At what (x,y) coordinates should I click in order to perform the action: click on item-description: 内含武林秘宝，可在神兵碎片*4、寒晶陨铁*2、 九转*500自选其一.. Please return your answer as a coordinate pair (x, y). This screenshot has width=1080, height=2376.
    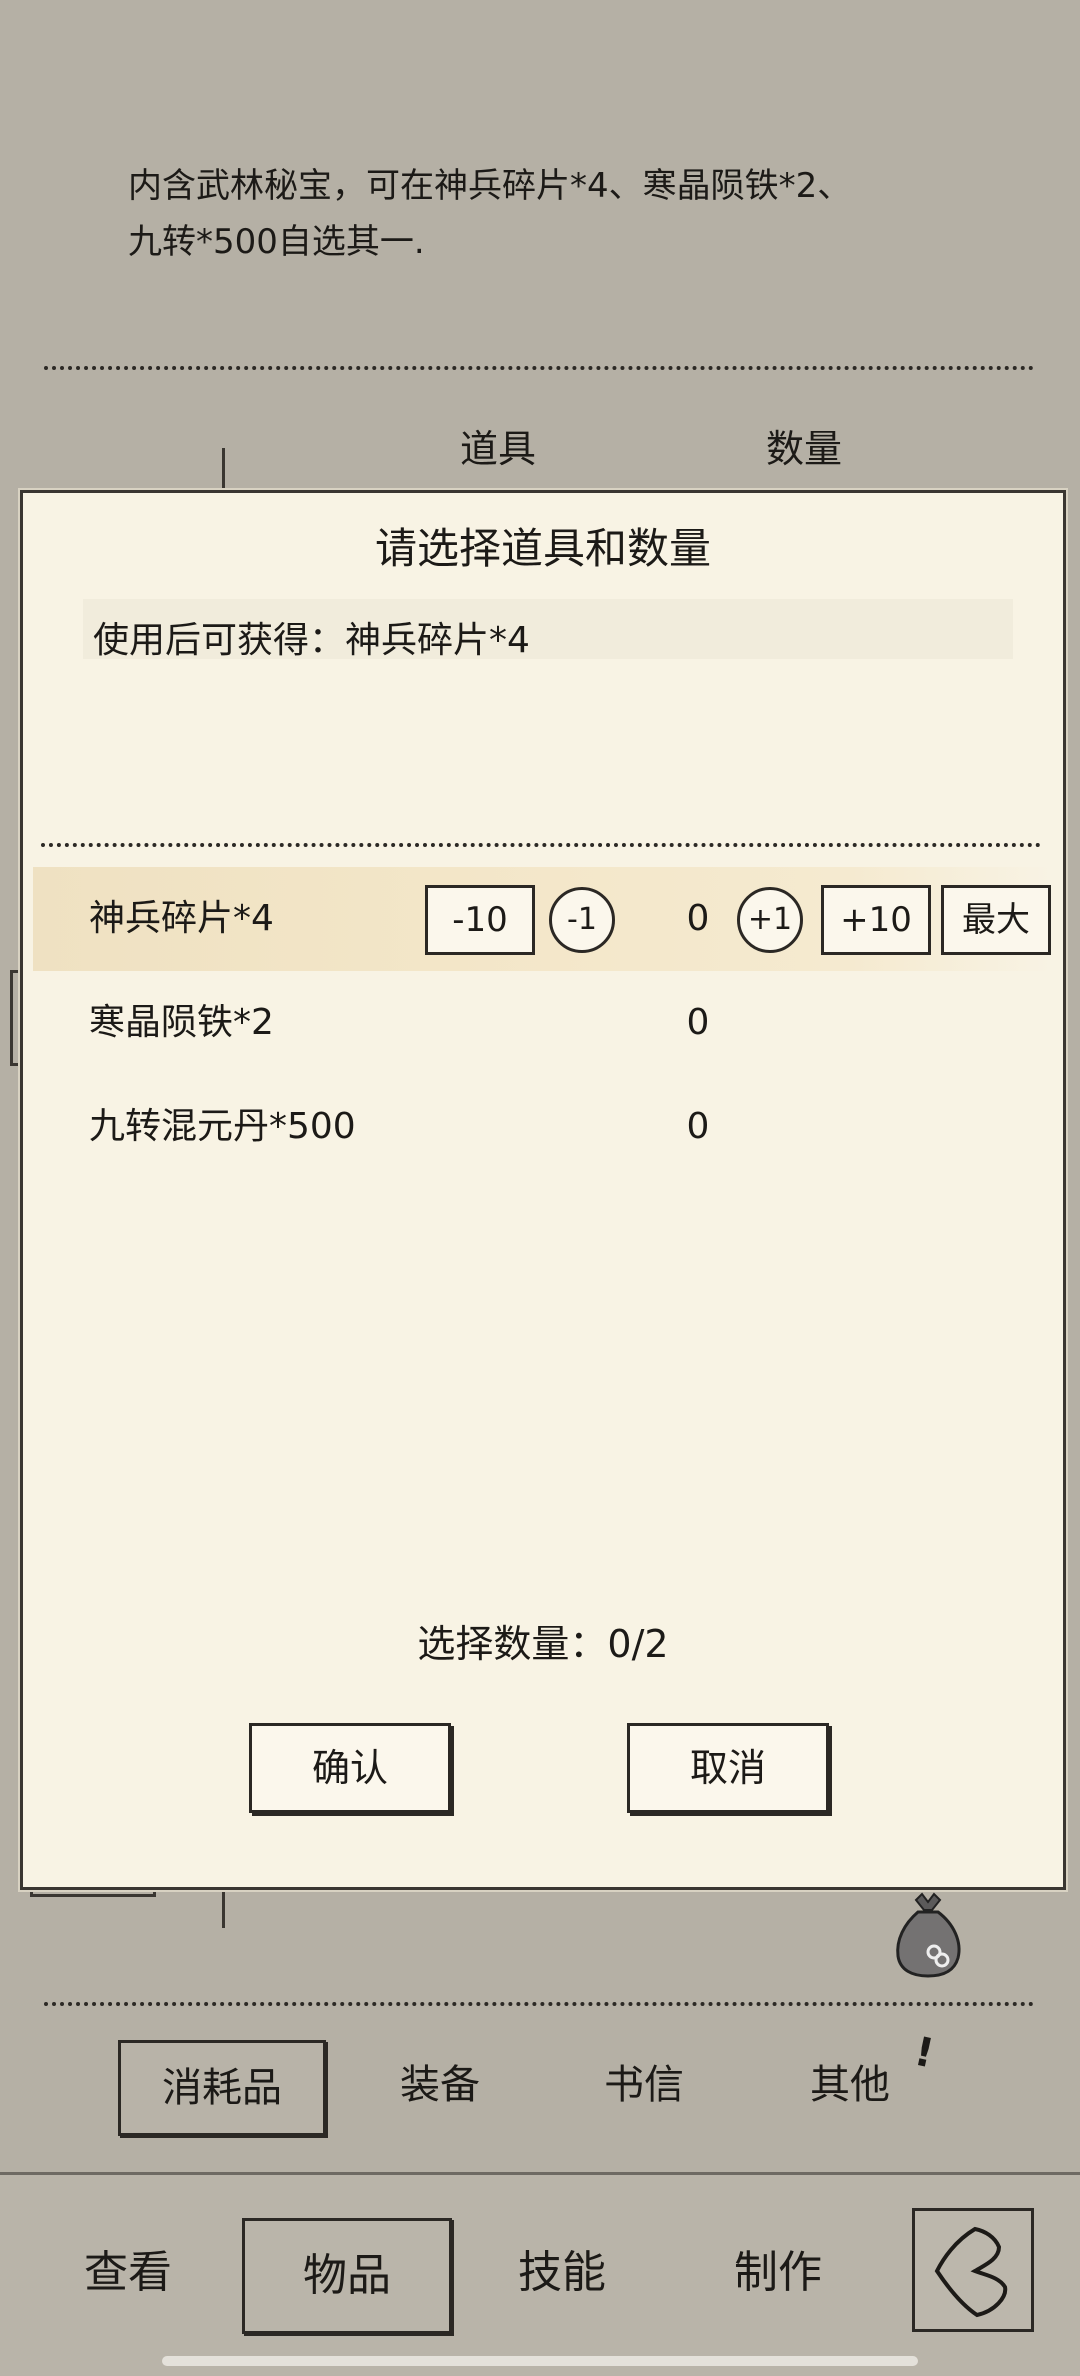
    Looking at the image, I should click on (558, 214).